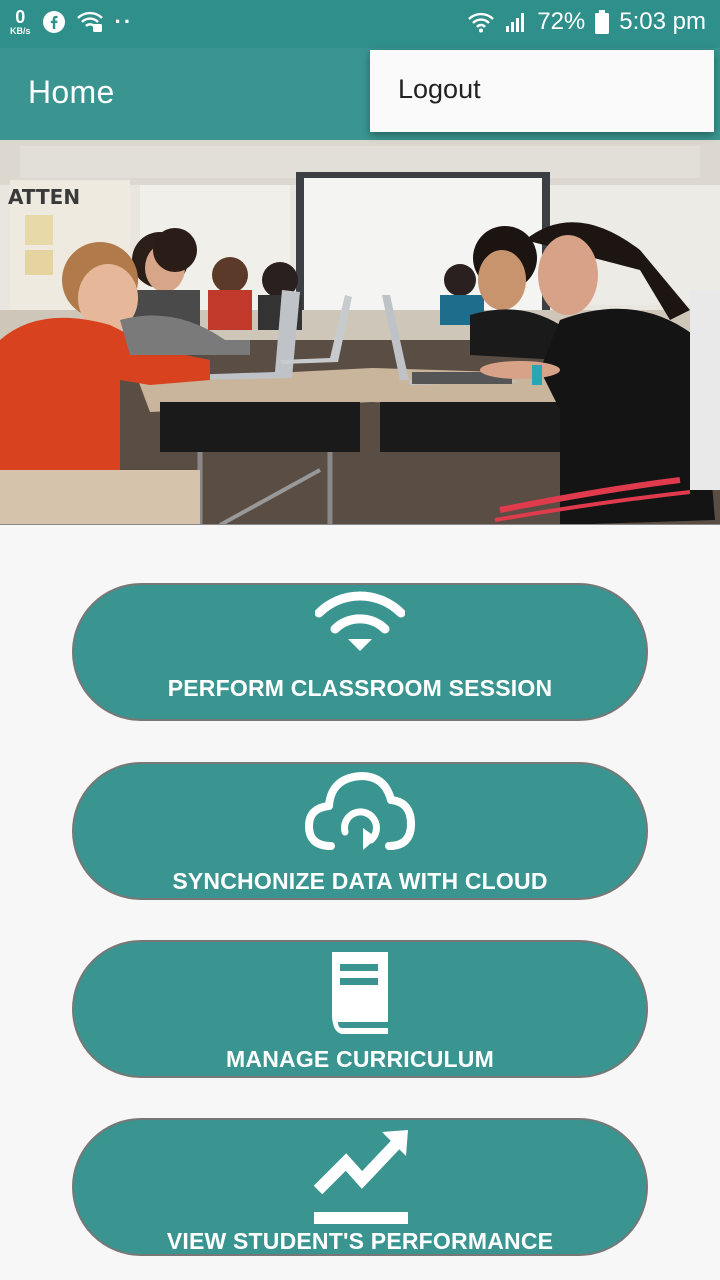 The height and width of the screenshot is (1280, 720). What do you see at coordinates (89, 21) in the screenshot?
I see `wifi-vpn-icon` at bounding box center [89, 21].